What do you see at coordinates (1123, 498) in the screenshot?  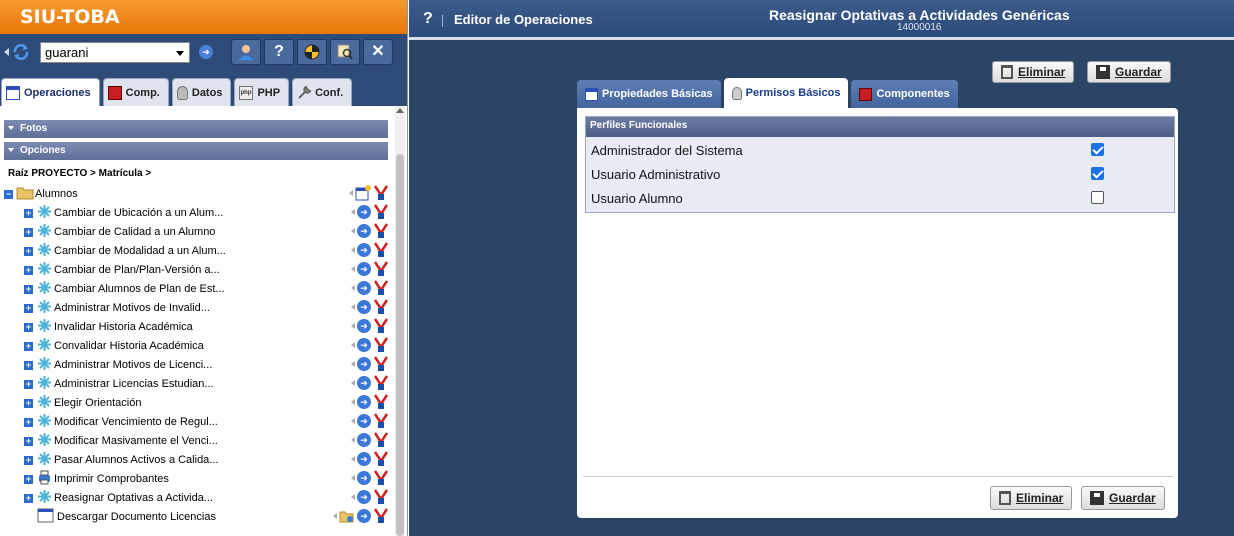 I see `save-button-bottom: Guardar` at bounding box center [1123, 498].